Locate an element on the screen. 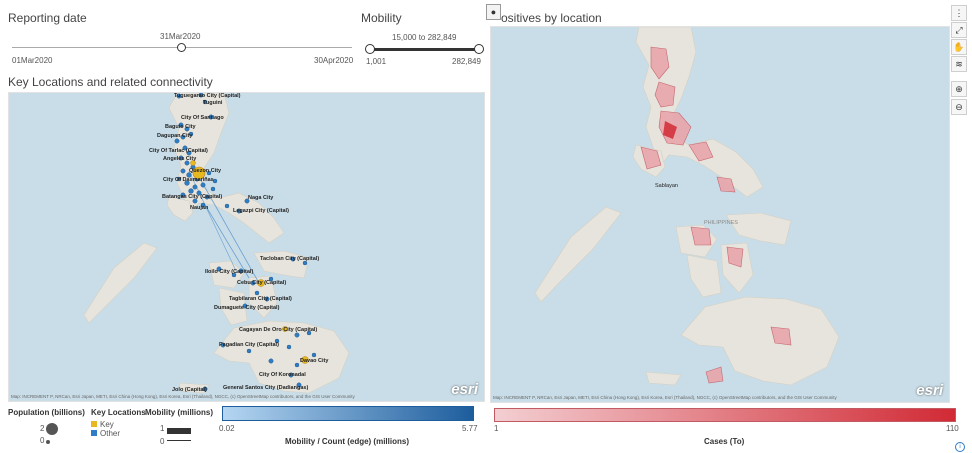  city-label: Jolo (Capital) is located at coordinates (189, 390).